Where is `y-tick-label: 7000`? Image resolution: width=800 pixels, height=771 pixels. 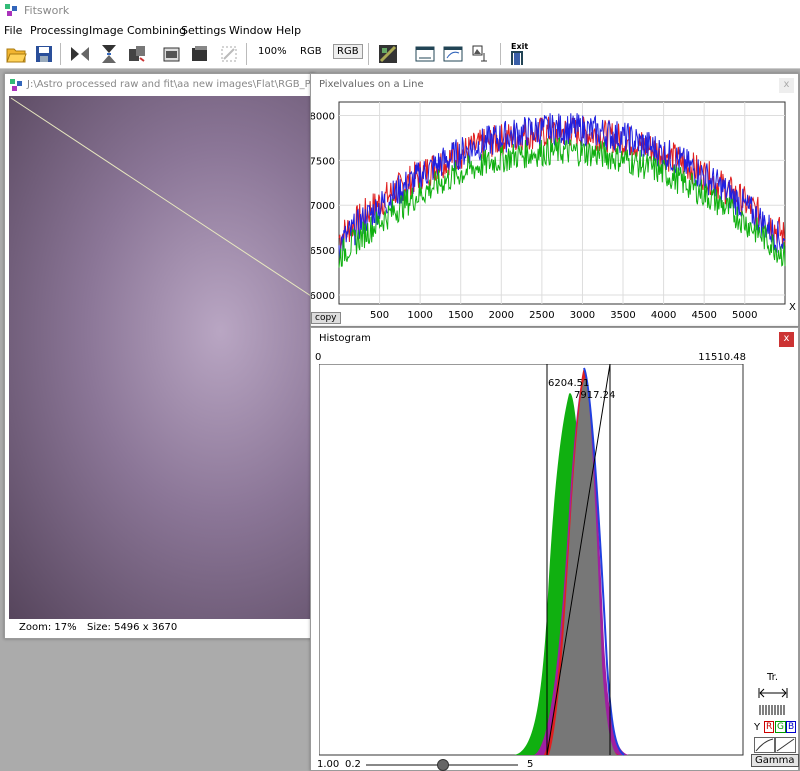
y-tick-label: 7000 is located at coordinates (323, 206).